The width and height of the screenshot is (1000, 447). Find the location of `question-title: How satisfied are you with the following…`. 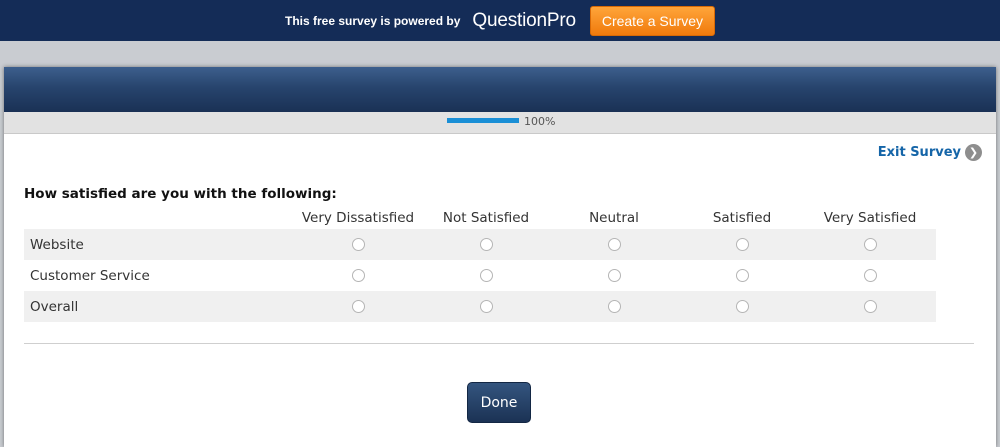

question-title: How satisfied are you with the following… is located at coordinates (180, 194).